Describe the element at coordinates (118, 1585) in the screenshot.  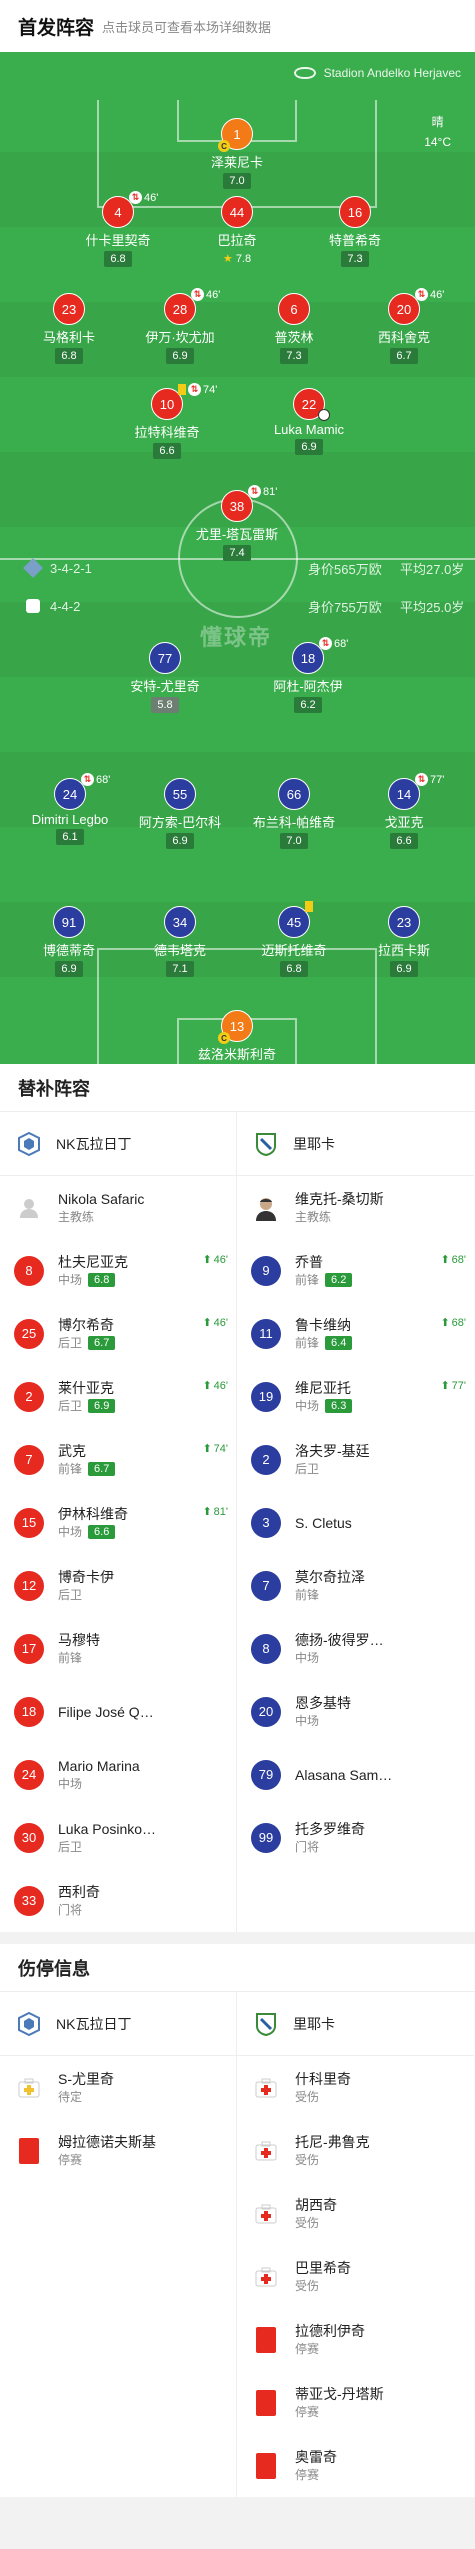
I see `sub-player-row: 12 博奇卡伊 后卫` at that location.